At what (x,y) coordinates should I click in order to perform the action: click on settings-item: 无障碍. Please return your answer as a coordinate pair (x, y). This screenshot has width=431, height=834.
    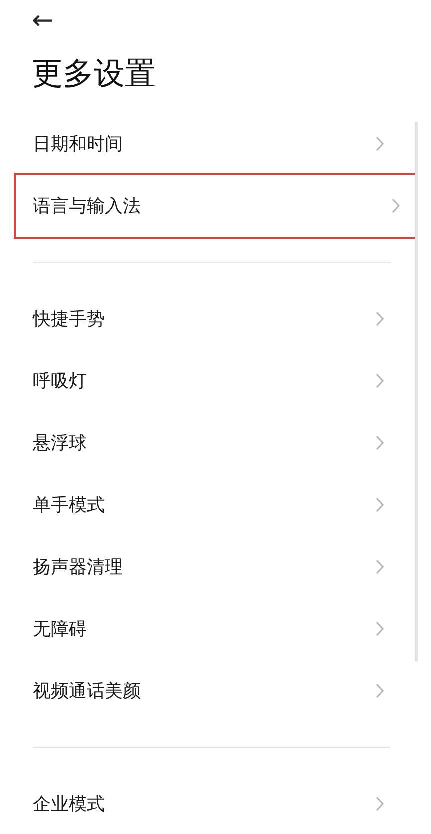
    Looking at the image, I should click on (207, 629).